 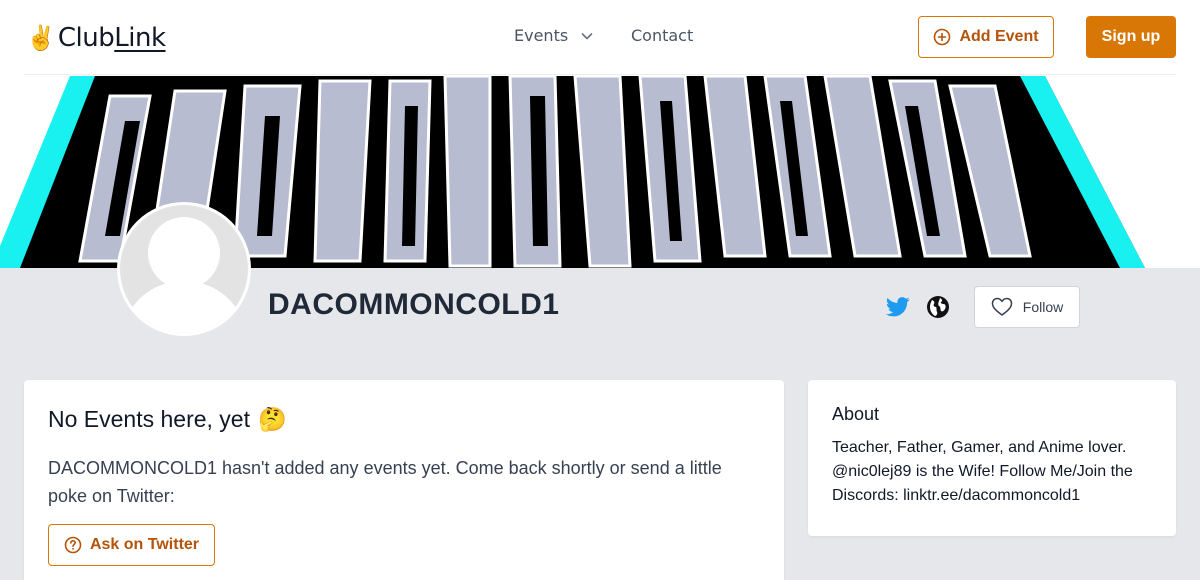 I want to click on question-circle-icon, so click(x=73, y=545).